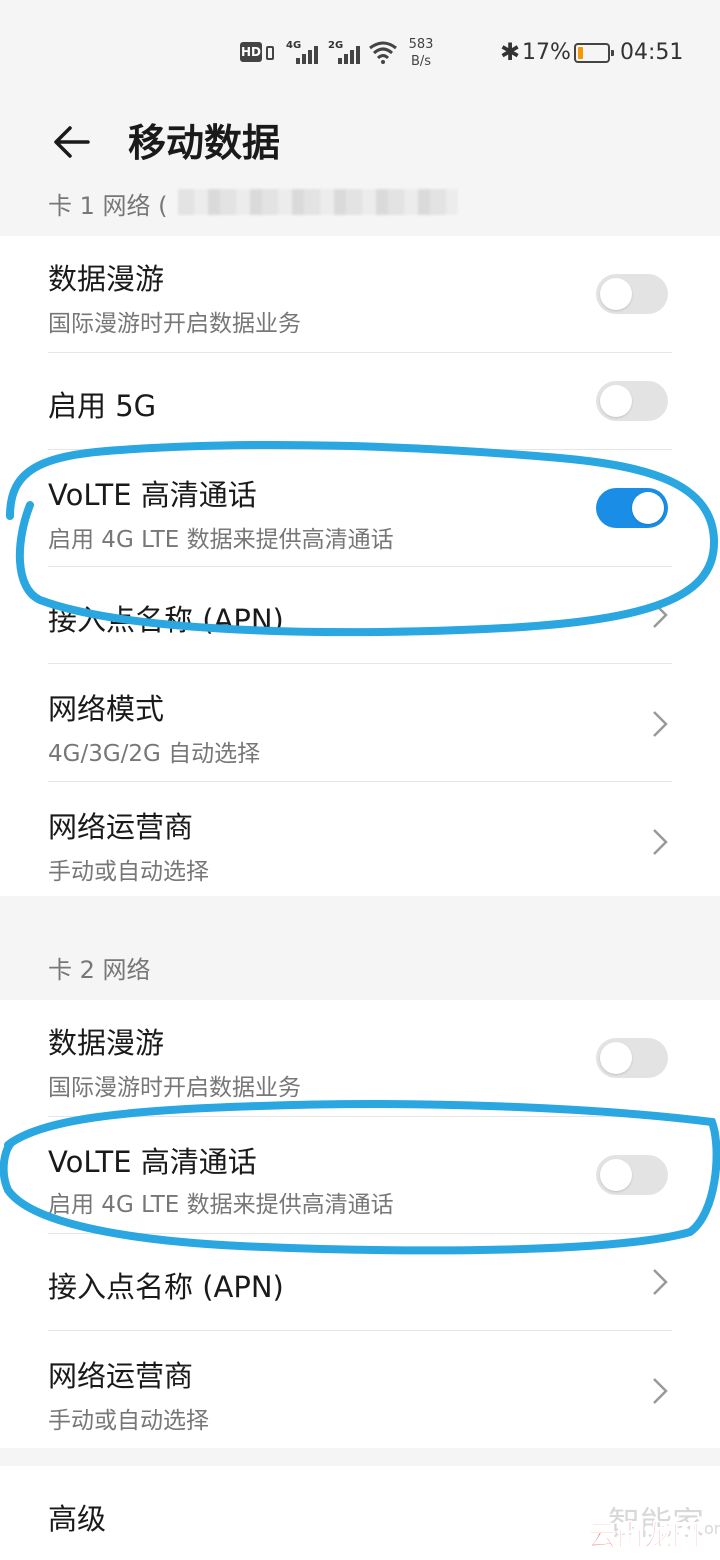 This screenshot has width=720, height=1560. Describe the element at coordinates (99, 970) in the screenshot. I see `sim2-section-label: 卡 2 网络` at that location.